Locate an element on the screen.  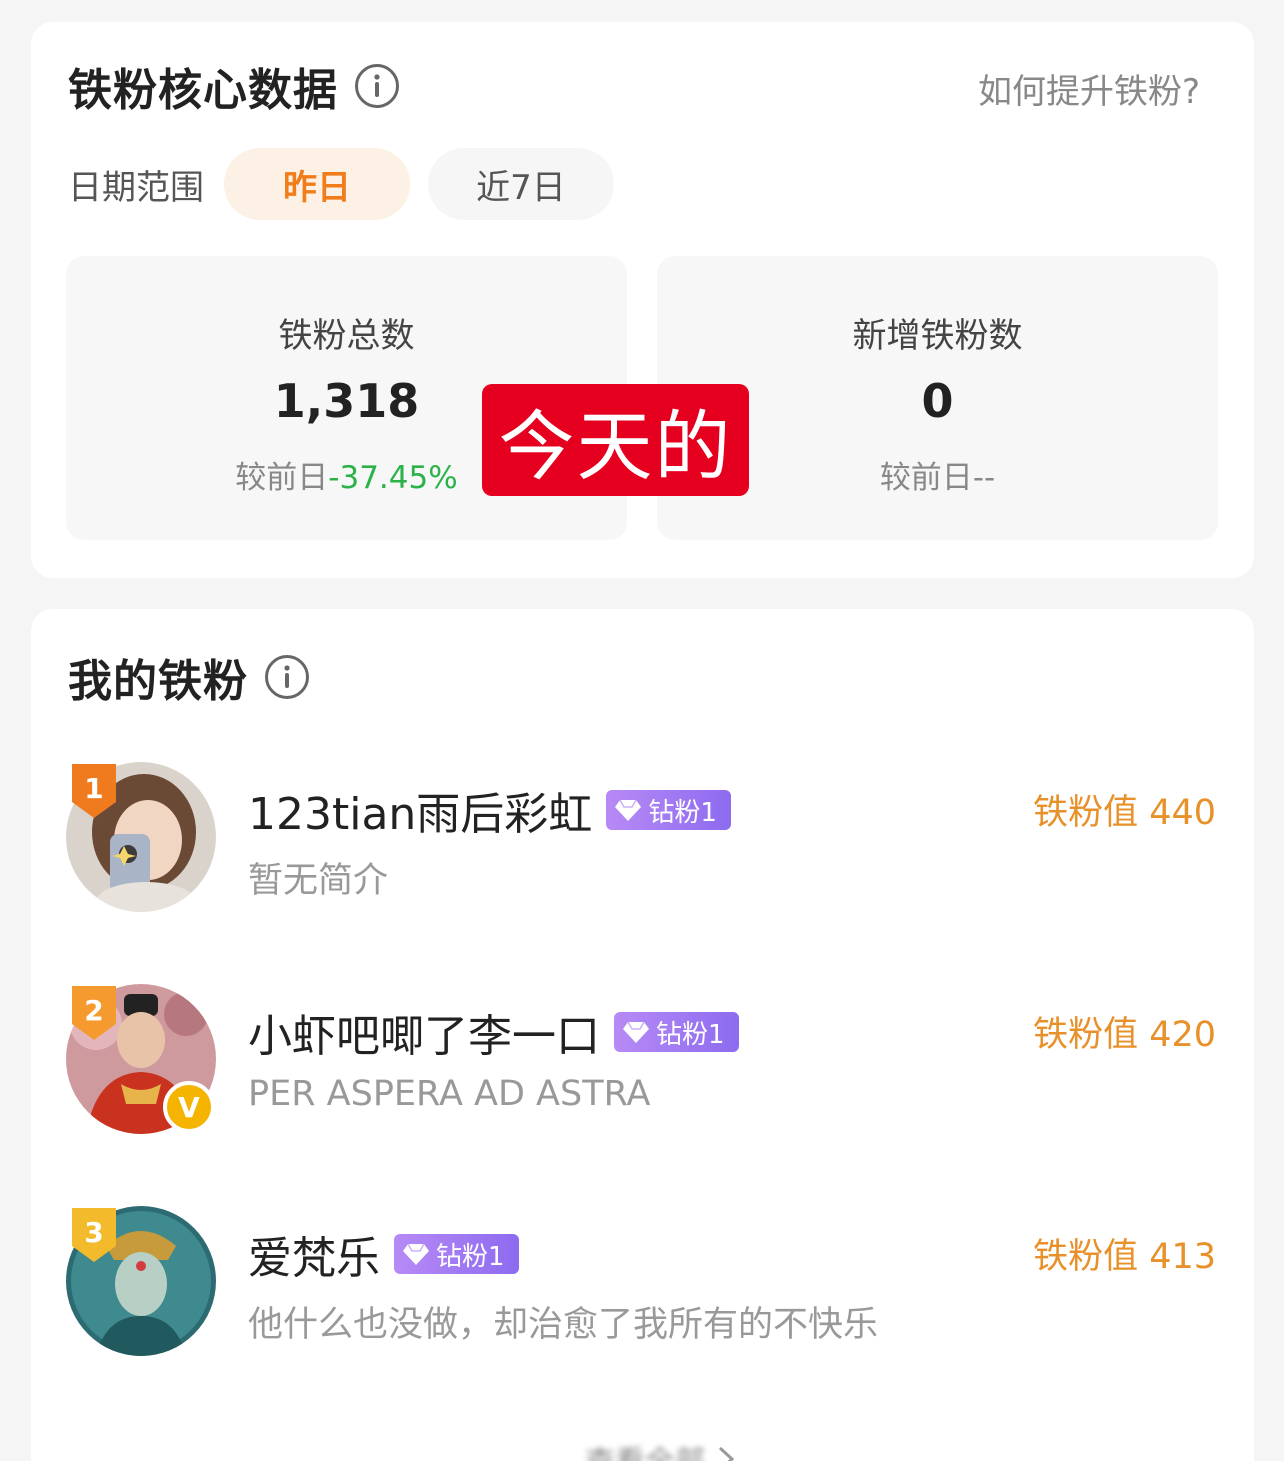
compare-value: -- is located at coordinates (984, 478).